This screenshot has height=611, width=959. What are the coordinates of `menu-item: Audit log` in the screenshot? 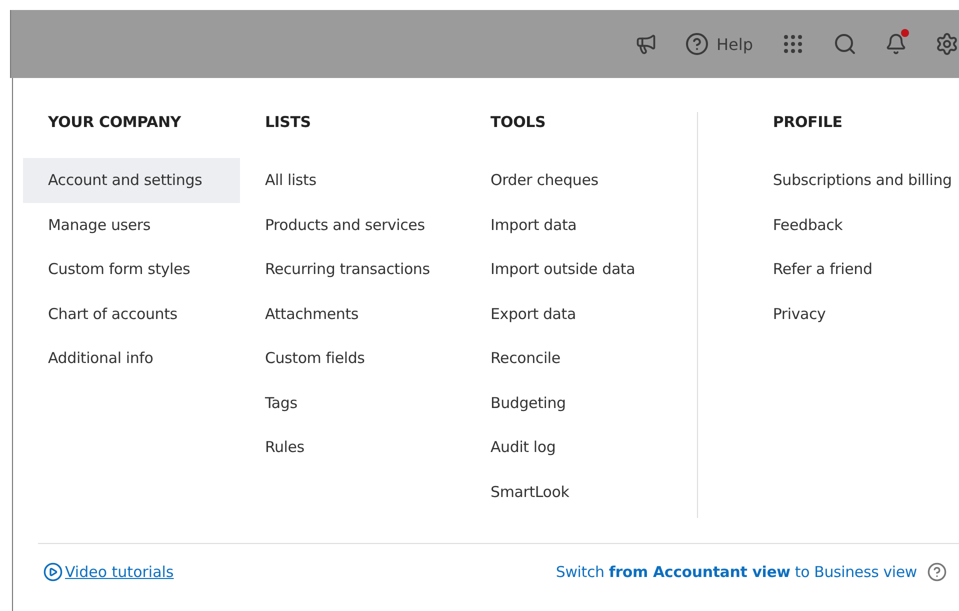 It's located at (581, 447).